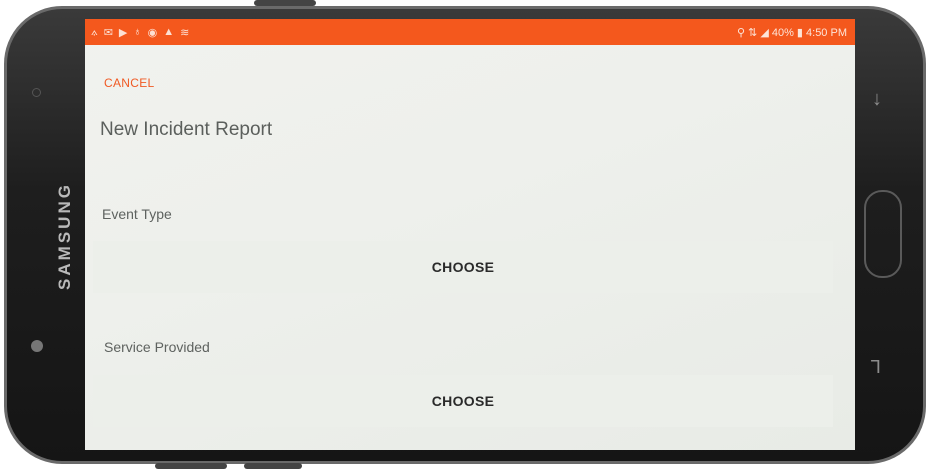  Describe the element at coordinates (883, 234) in the screenshot. I see `home-button` at that location.